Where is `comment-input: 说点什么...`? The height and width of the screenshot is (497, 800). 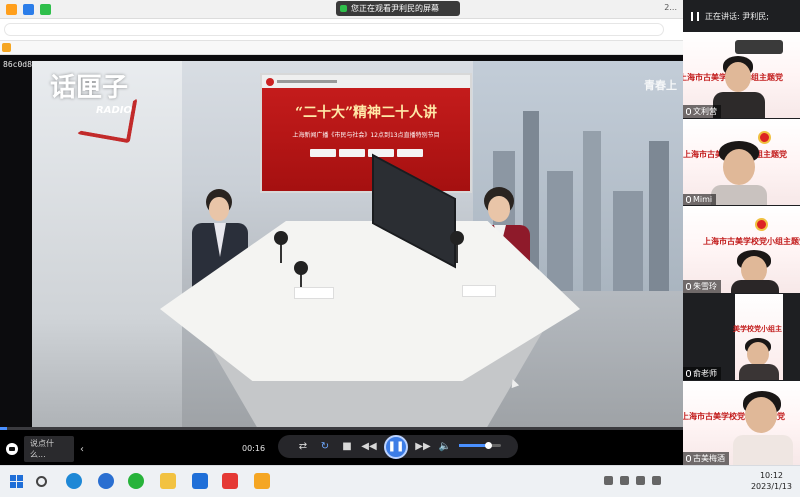 comment-input: 说点什么... is located at coordinates (49, 449).